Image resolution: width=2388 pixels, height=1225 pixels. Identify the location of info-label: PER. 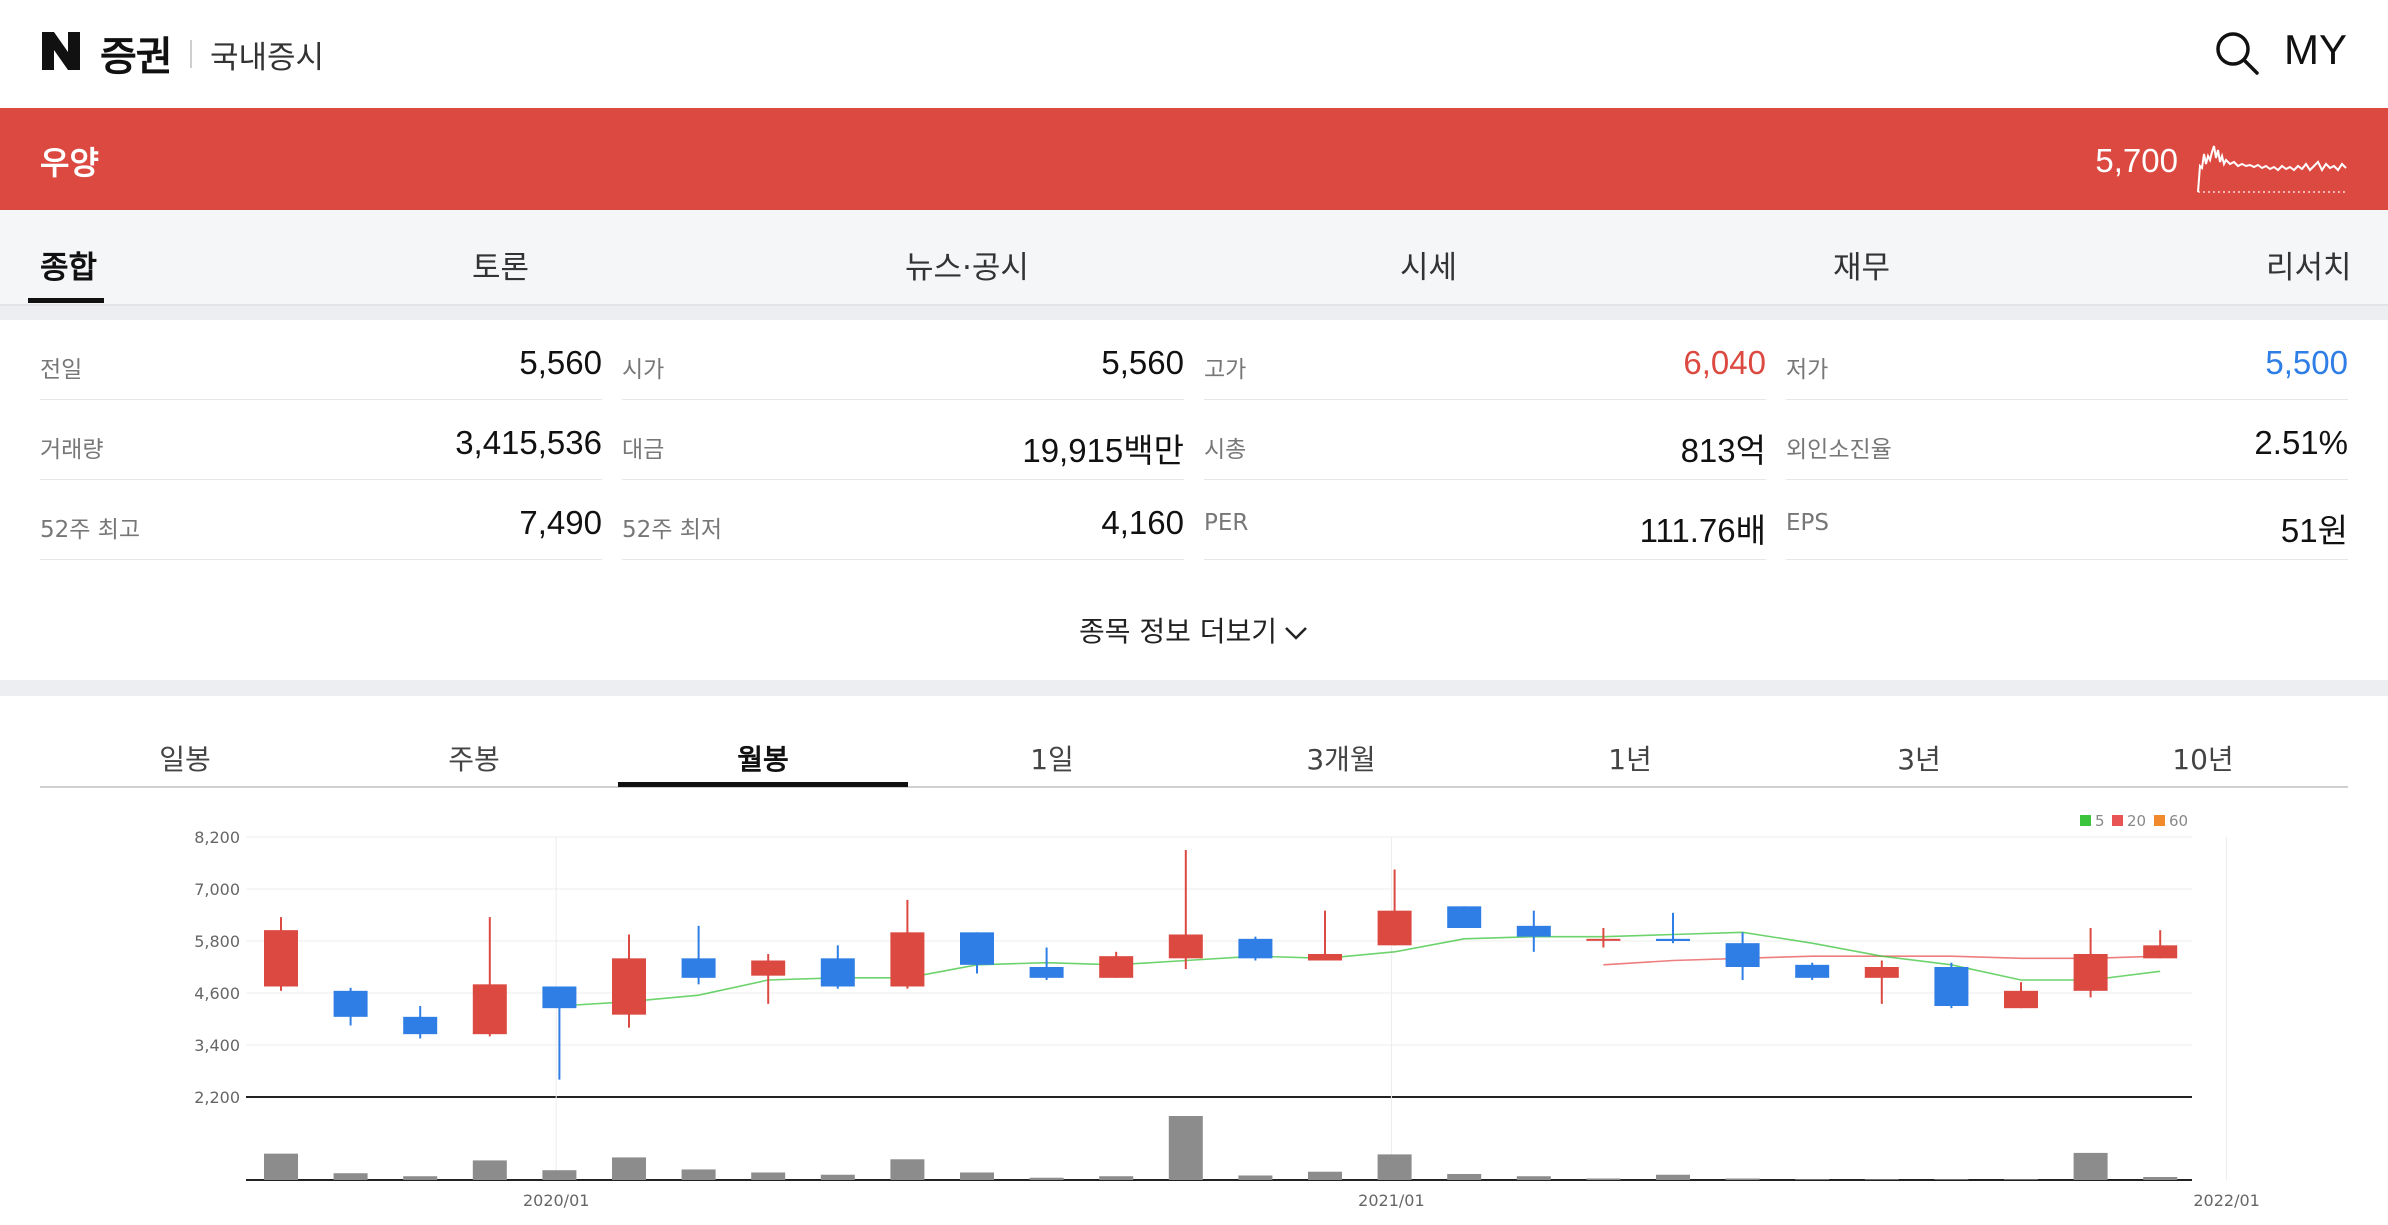
(1226, 523).